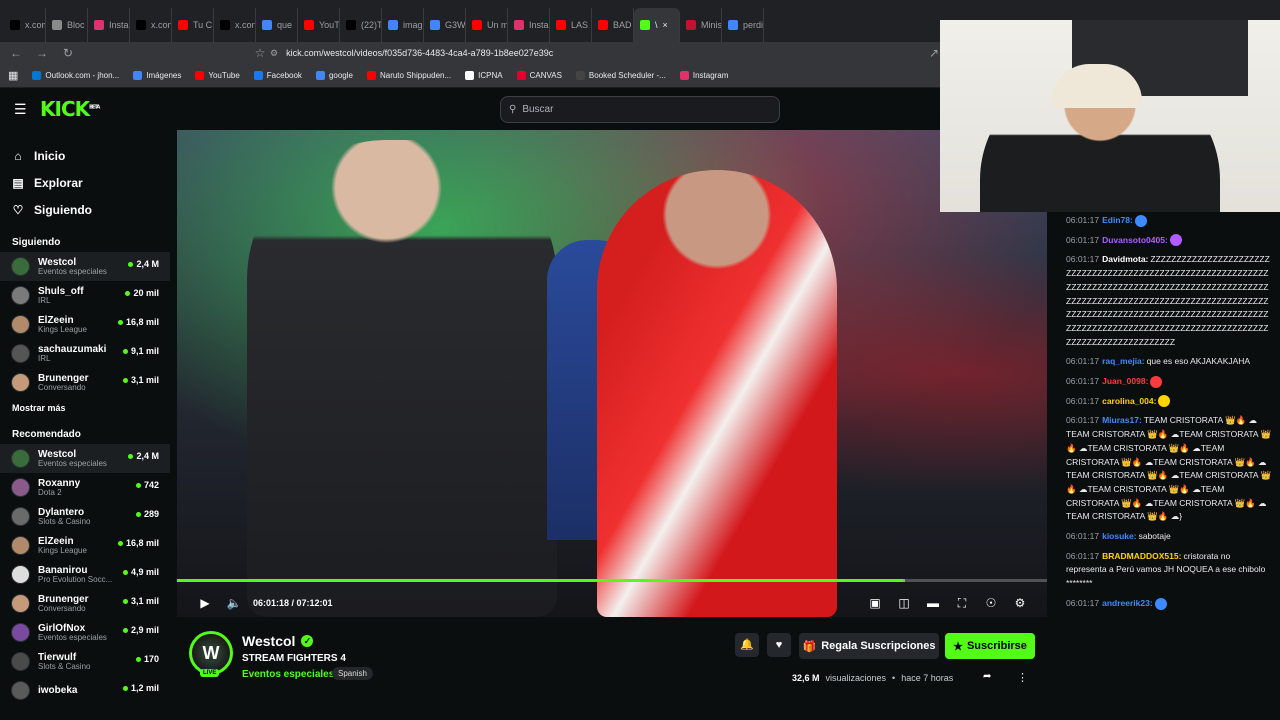 The image size is (1280, 720). What do you see at coordinates (613, 25) in the screenshot?
I see `browser-tab: BAD` at bounding box center [613, 25].